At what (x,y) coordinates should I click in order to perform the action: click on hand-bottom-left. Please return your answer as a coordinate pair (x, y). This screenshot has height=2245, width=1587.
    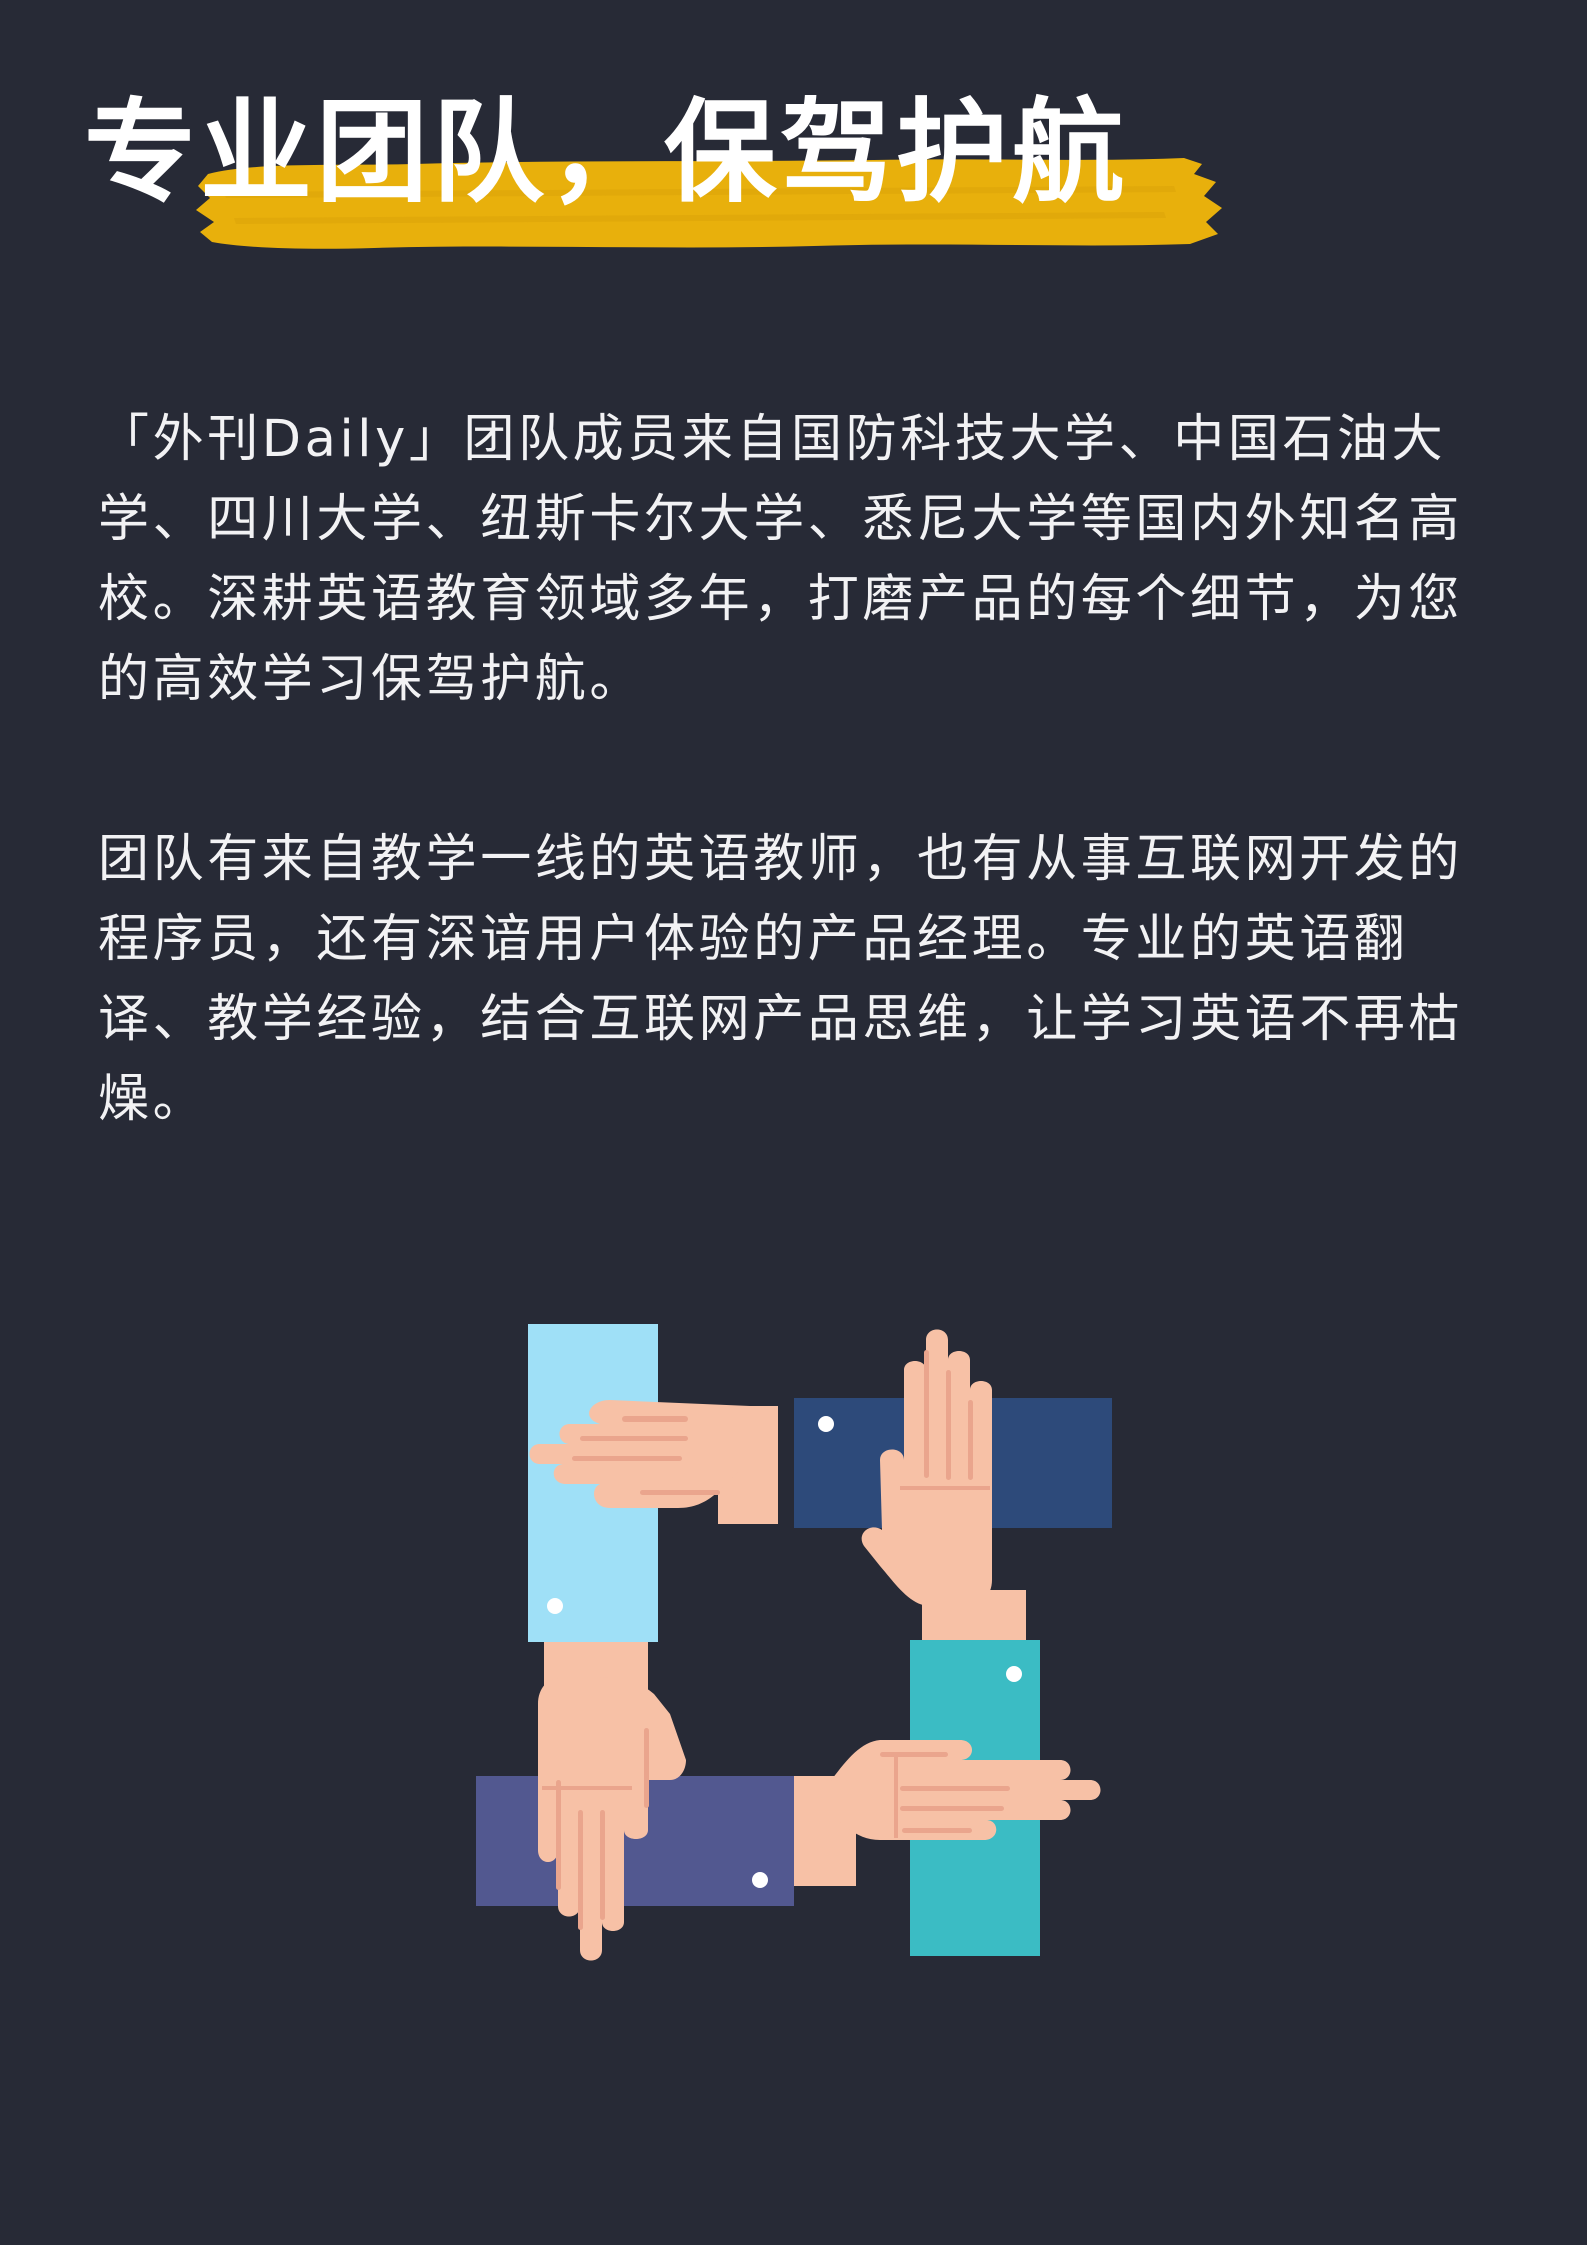
    Looking at the image, I should click on (635, 1801).